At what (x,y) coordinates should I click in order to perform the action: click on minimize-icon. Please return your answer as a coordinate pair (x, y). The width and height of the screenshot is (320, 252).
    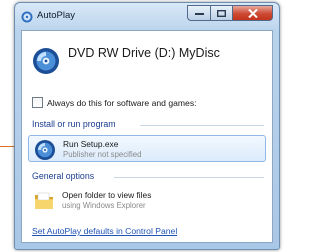
    Looking at the image, I should click on (199, 13).